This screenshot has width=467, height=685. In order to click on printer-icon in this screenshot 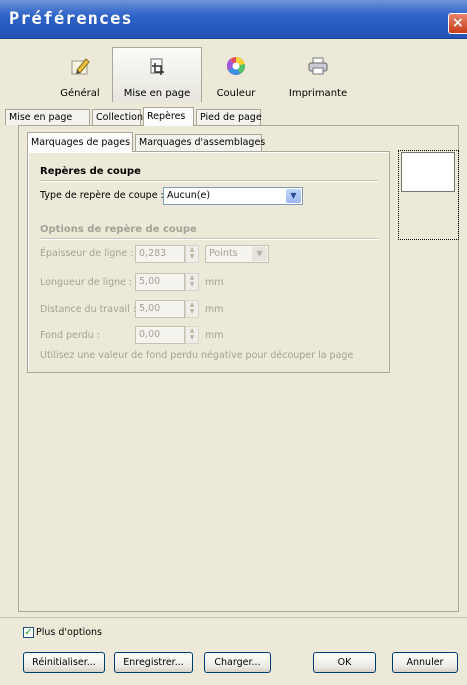, I will do `click(318, 66)`.